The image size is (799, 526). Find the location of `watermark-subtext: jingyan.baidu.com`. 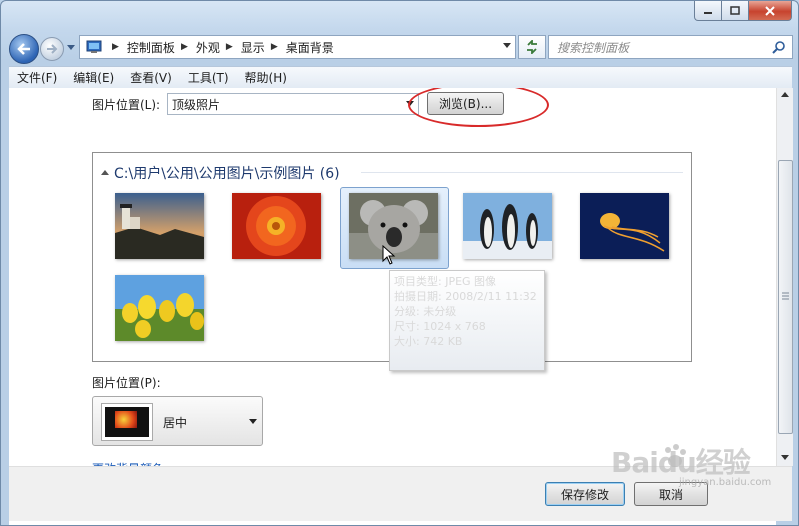

watermark-subtext: jingyan.baidu.com is located at coordinates (725, 482).